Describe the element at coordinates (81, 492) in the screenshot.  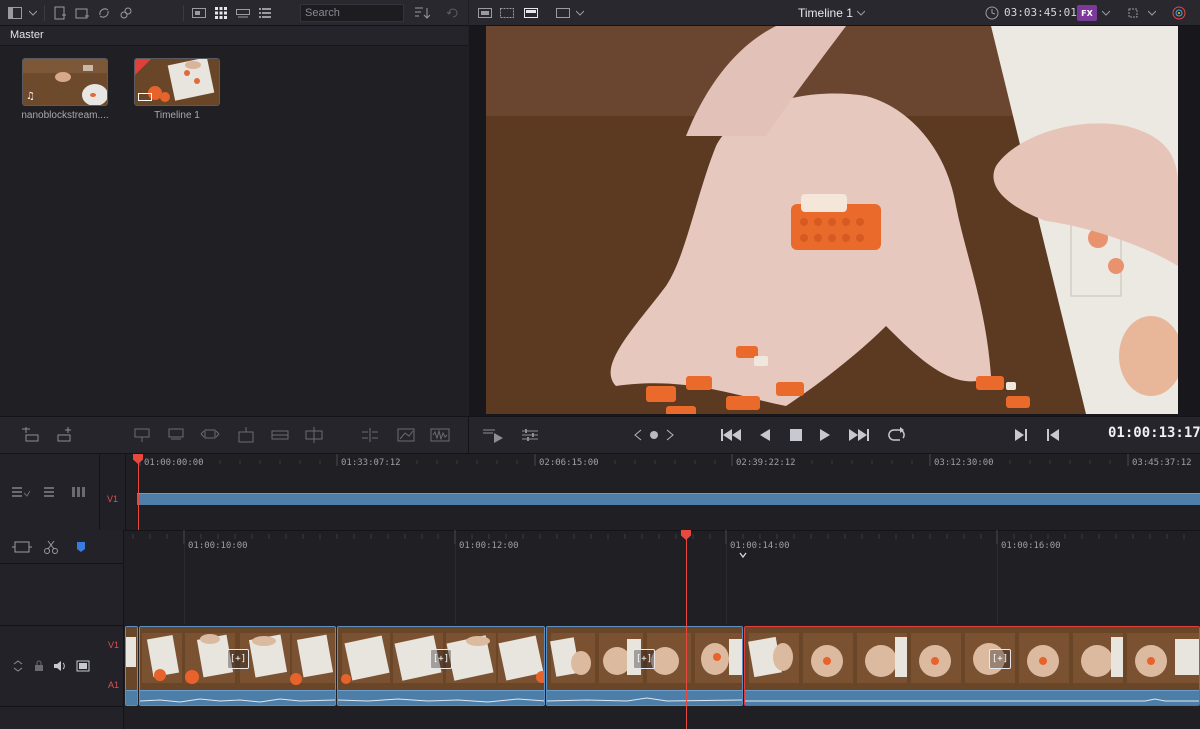
I see `view-options-icon` at that location.